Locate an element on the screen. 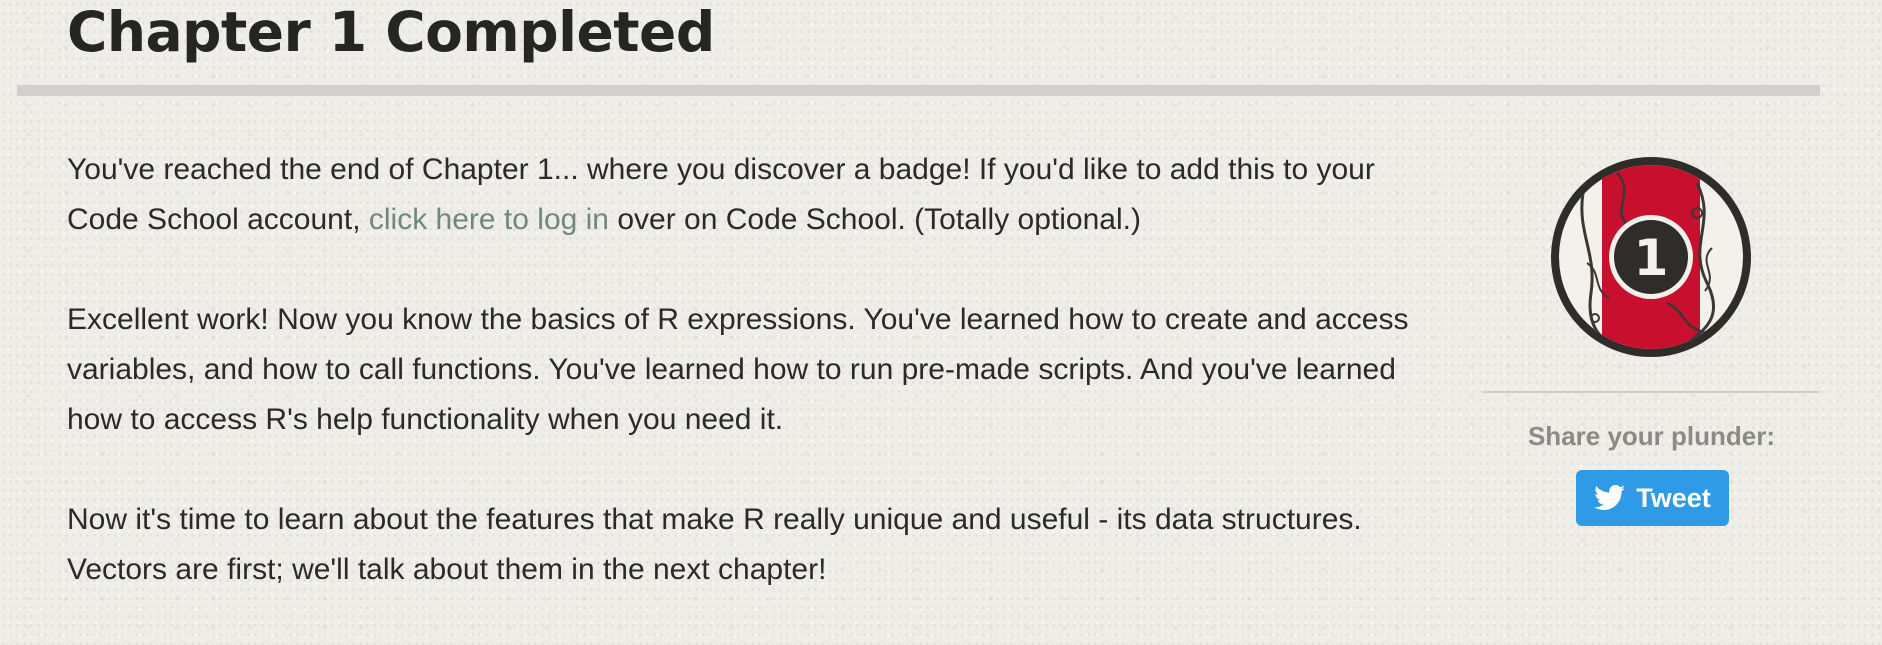  badge-number: 1 is located at coordinates (1651, 258).